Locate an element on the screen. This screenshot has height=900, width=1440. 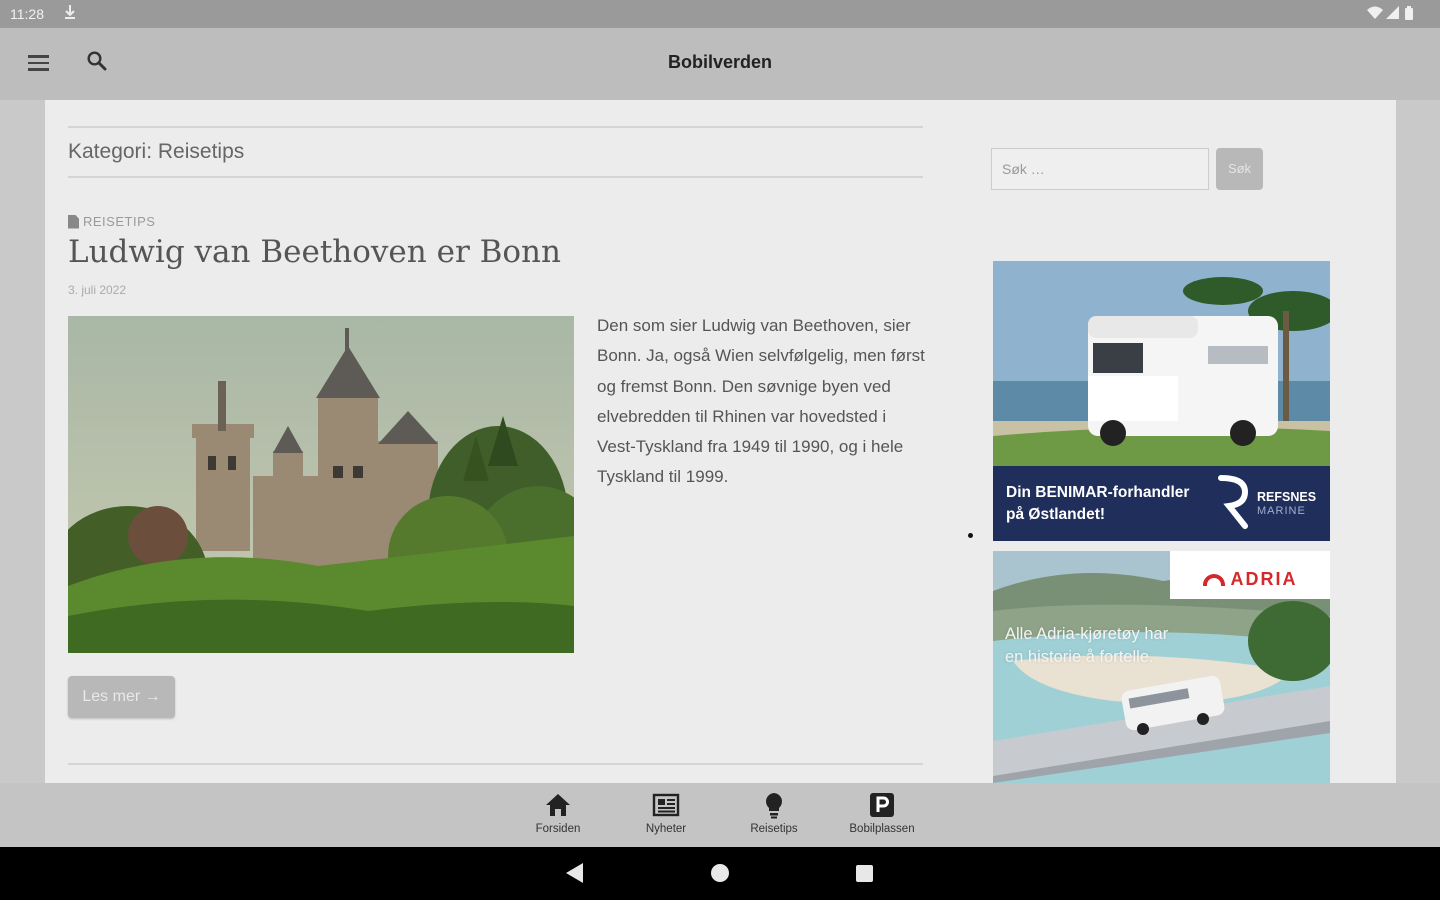
post-featured-image is located at coordinates (321, 484).